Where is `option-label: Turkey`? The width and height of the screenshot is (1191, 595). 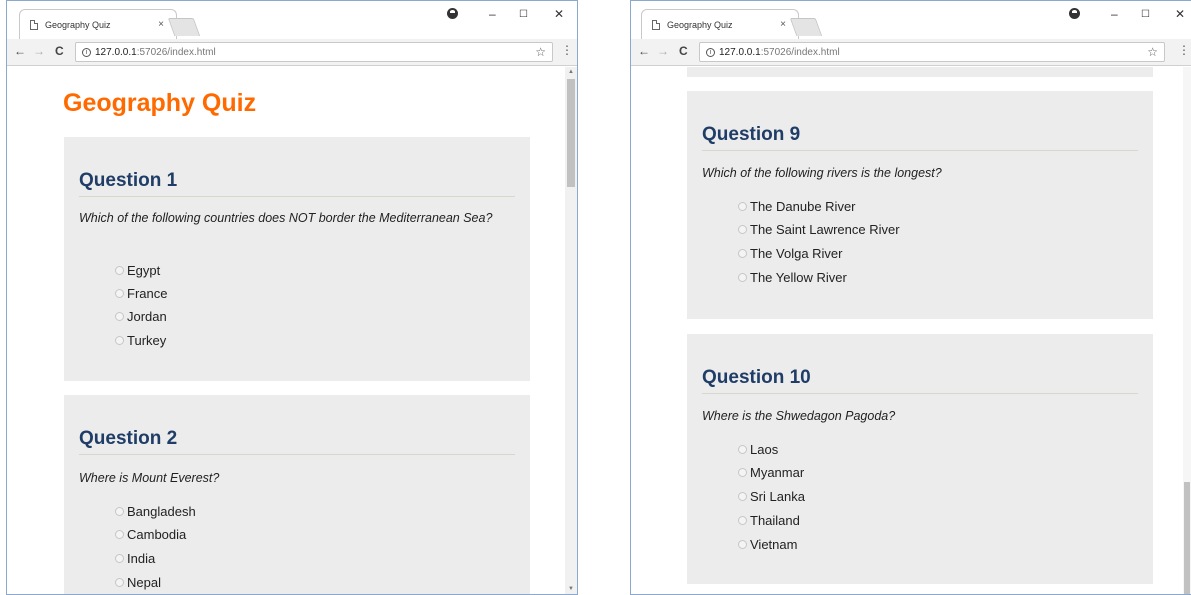
option-label: Turkey is located at coordinates (147, 340).